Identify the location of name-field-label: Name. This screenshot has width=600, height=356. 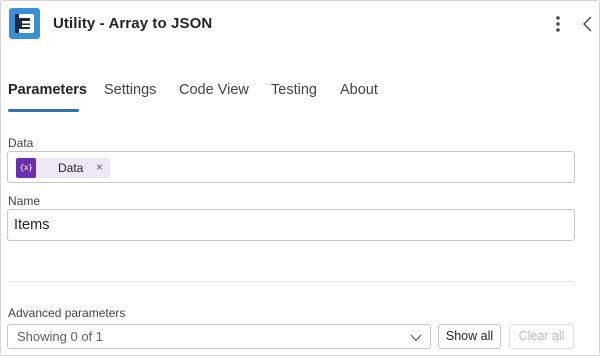
(24, 201).